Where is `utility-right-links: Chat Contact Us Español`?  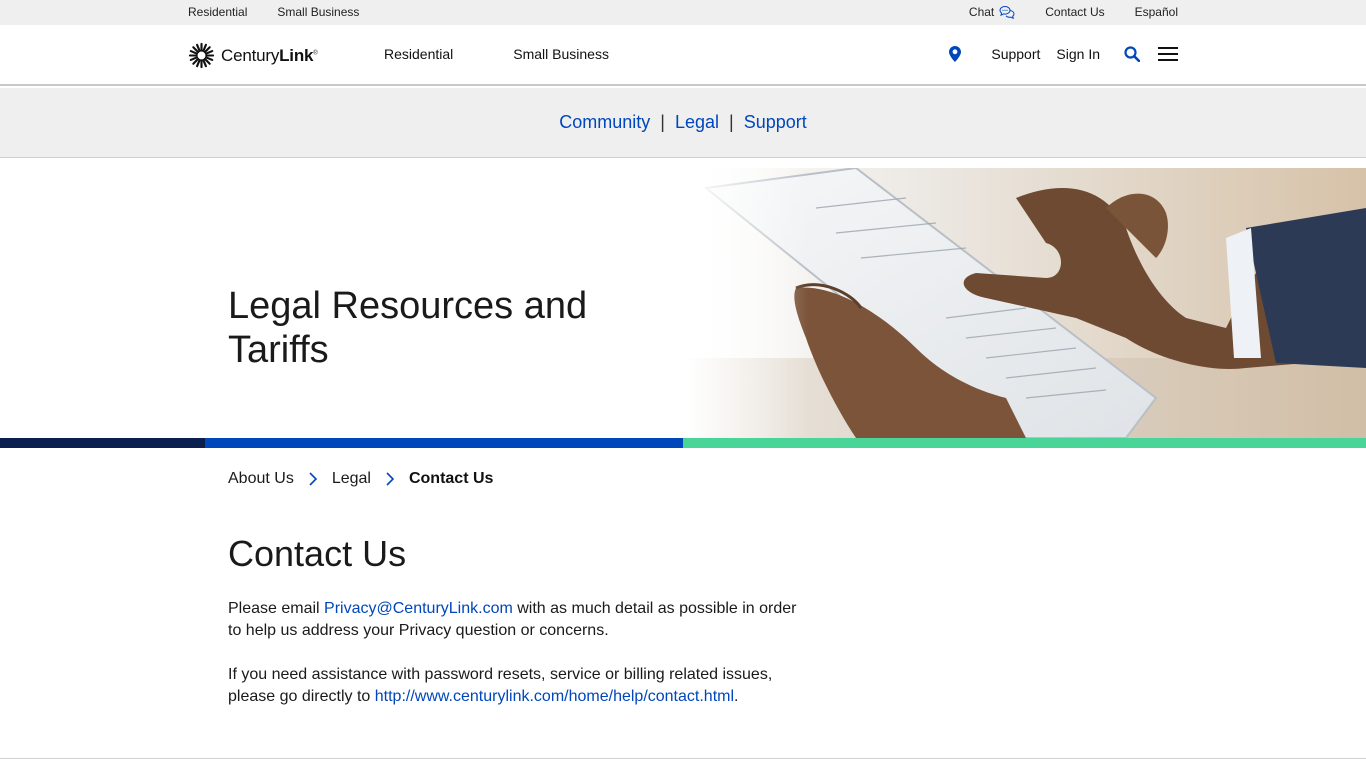 utility-right-links: Chat Contact Us Español is located at coordinates (1073, 12).